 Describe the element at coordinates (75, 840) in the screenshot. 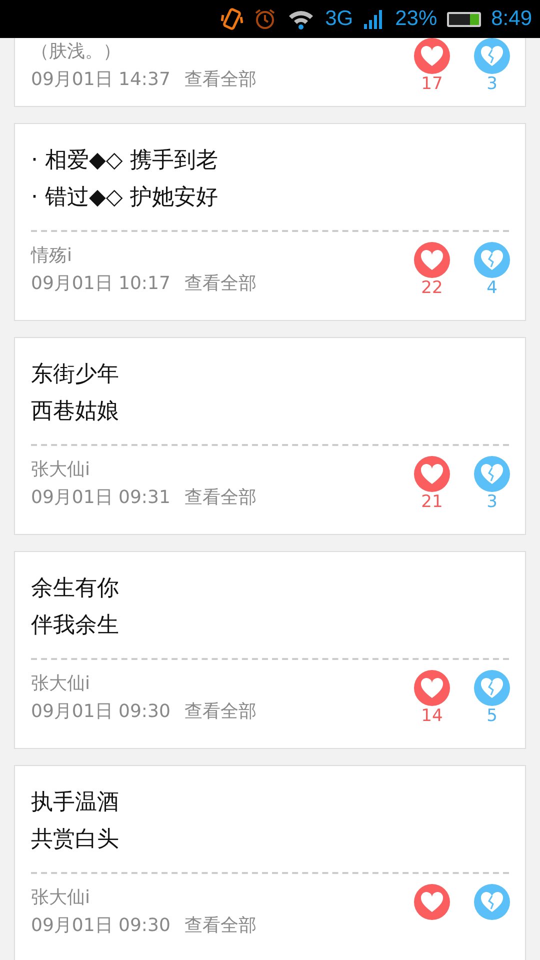

I see `quote-line: 共赏白头` at that location.